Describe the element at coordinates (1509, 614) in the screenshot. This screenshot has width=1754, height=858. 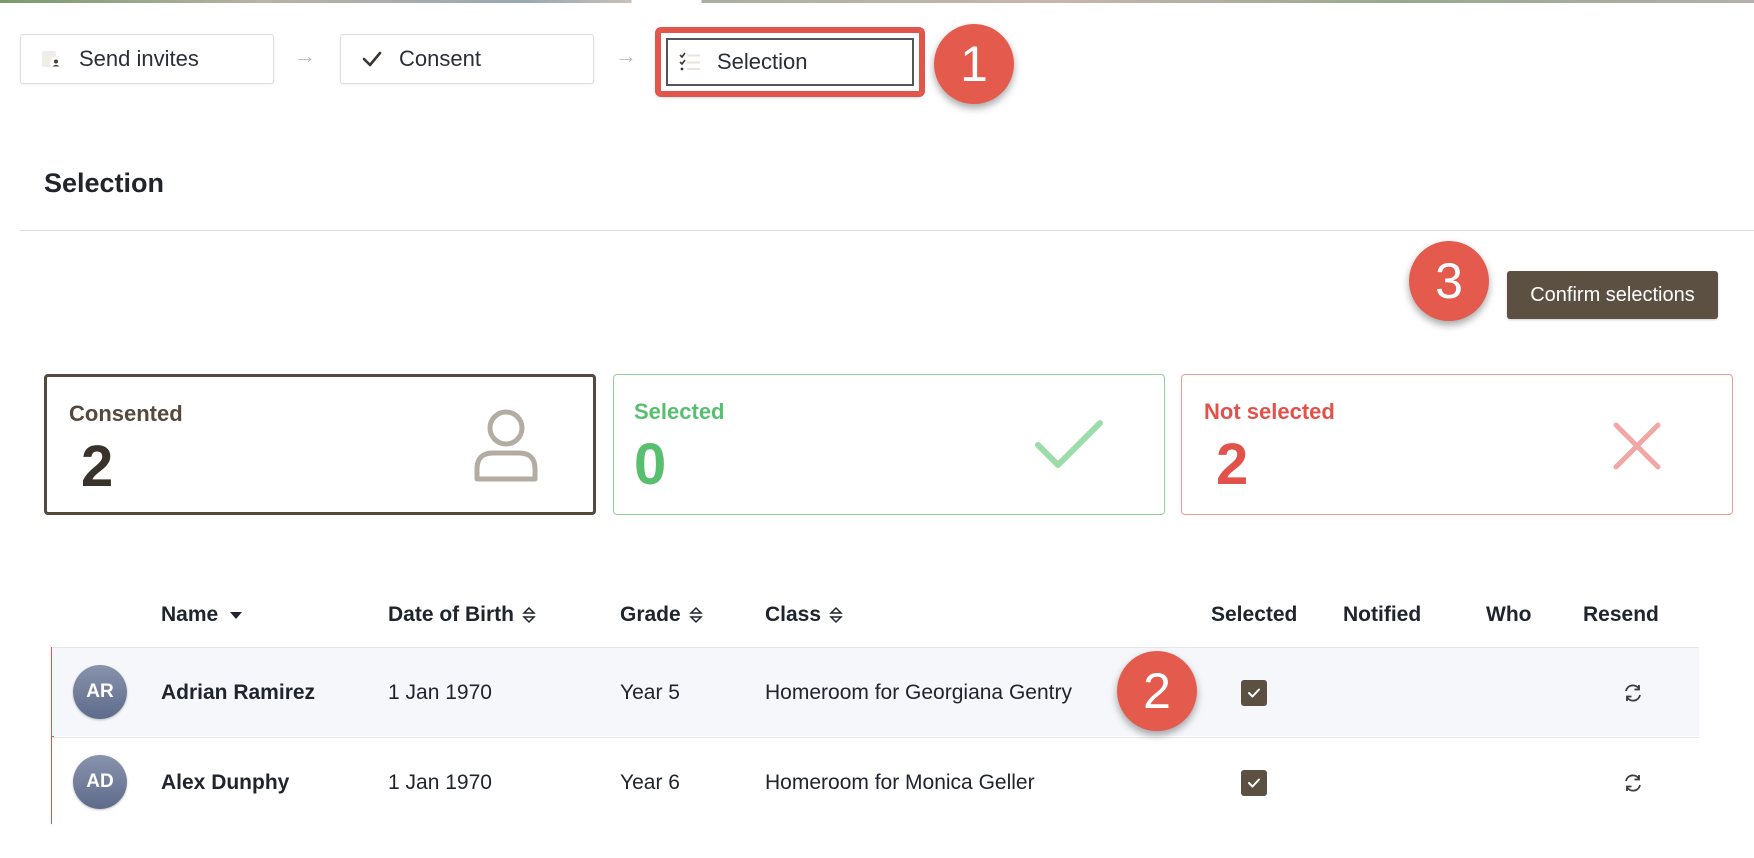
I see `column-header-who: Who` at that location.